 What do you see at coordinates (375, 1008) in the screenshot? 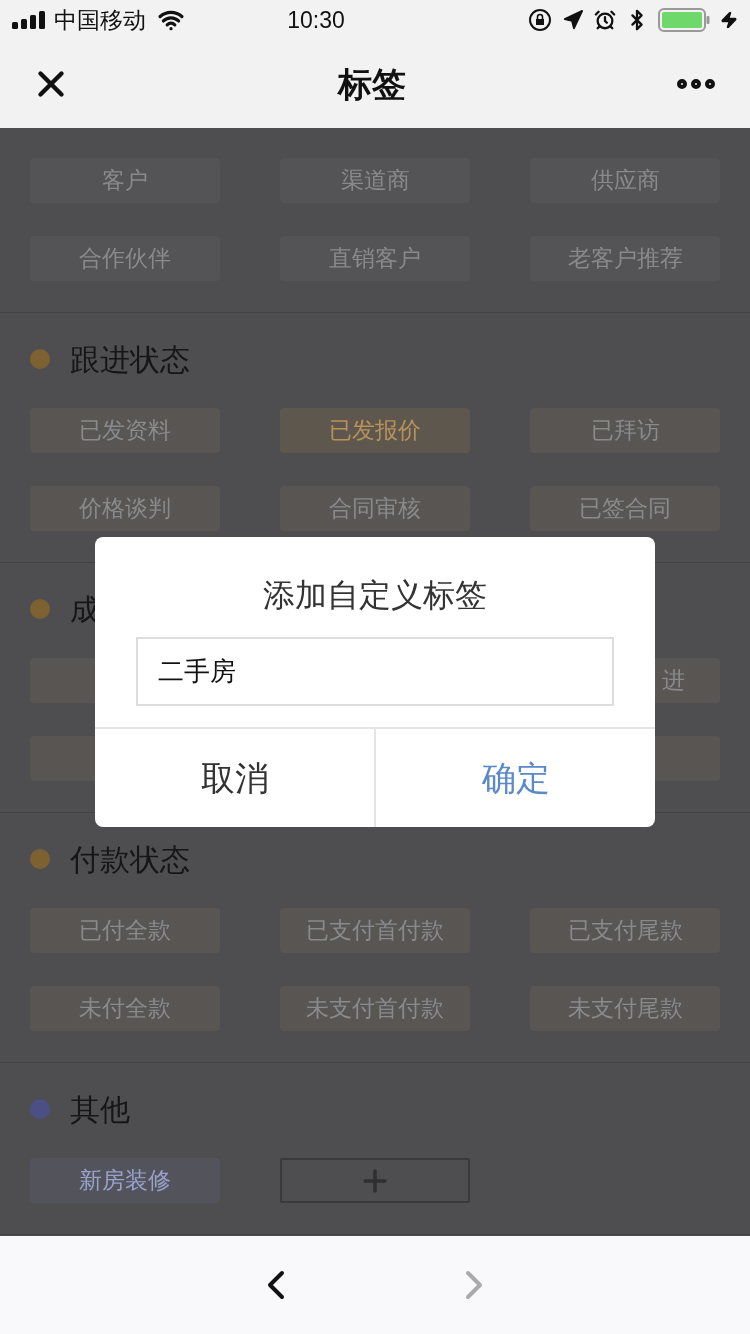
I see `tag: 未支付首付款` at bounding box center [375, 1008].